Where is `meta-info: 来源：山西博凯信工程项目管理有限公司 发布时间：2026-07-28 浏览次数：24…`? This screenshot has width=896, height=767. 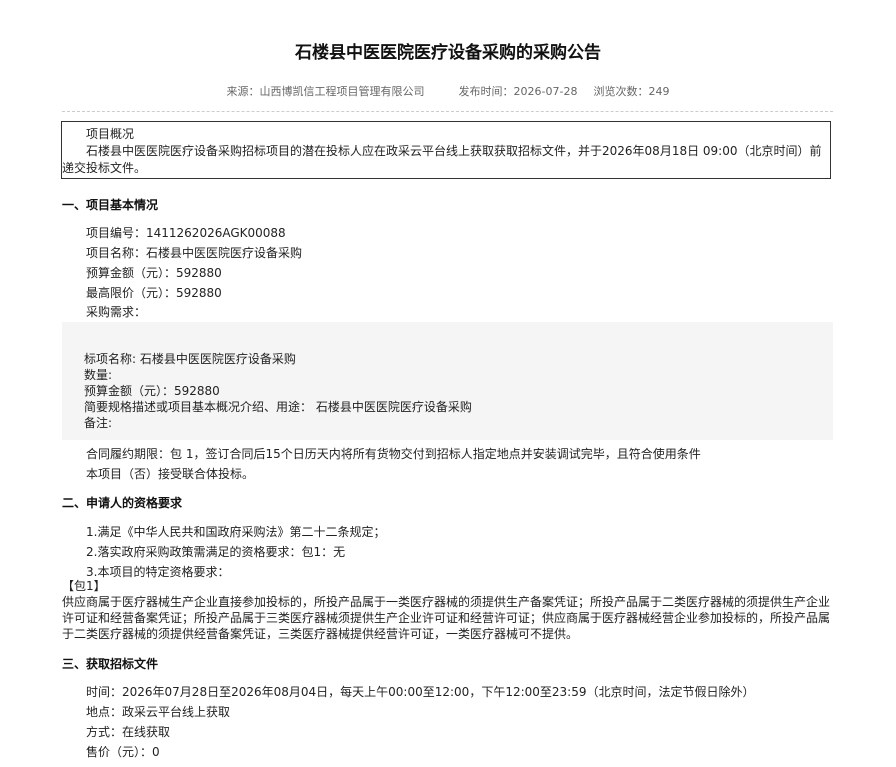 meta-info: 来源：山西博凯信工程项目管理有限公司 发布时间：2026-07-28 浏览次数：24… is located at coordinates (448, 91).